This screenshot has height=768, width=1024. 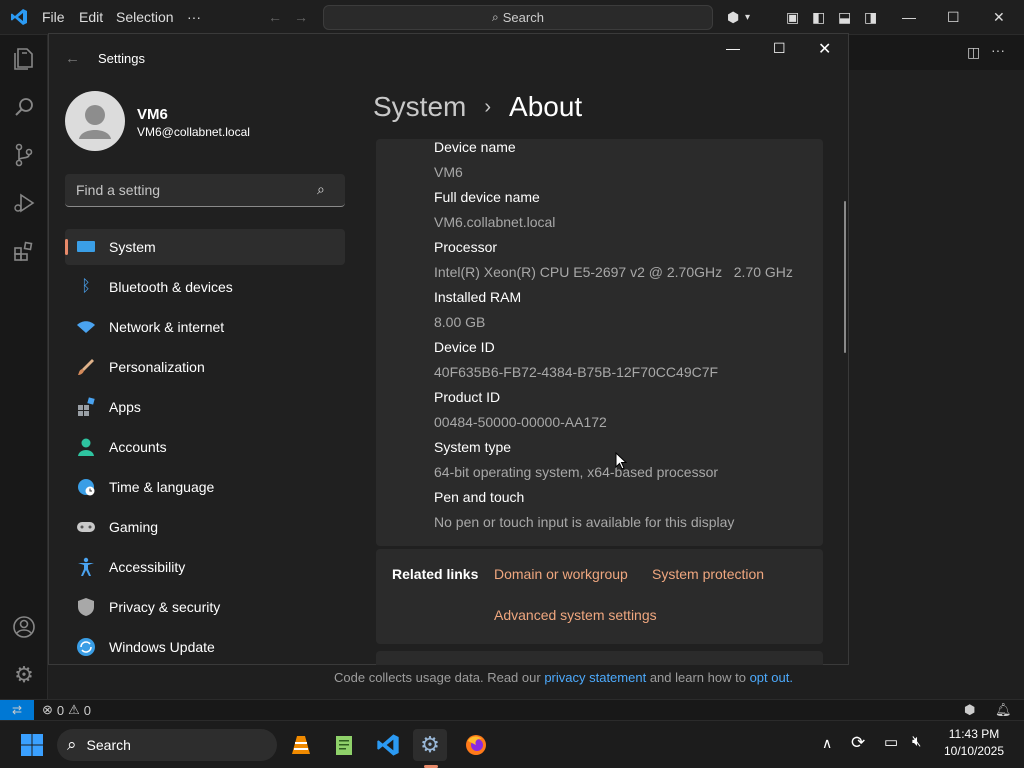 What do you see at coordinates (998, 50) in the screenshot?
I see `more-actions-icon: ···` at bounding box center [998, 50].